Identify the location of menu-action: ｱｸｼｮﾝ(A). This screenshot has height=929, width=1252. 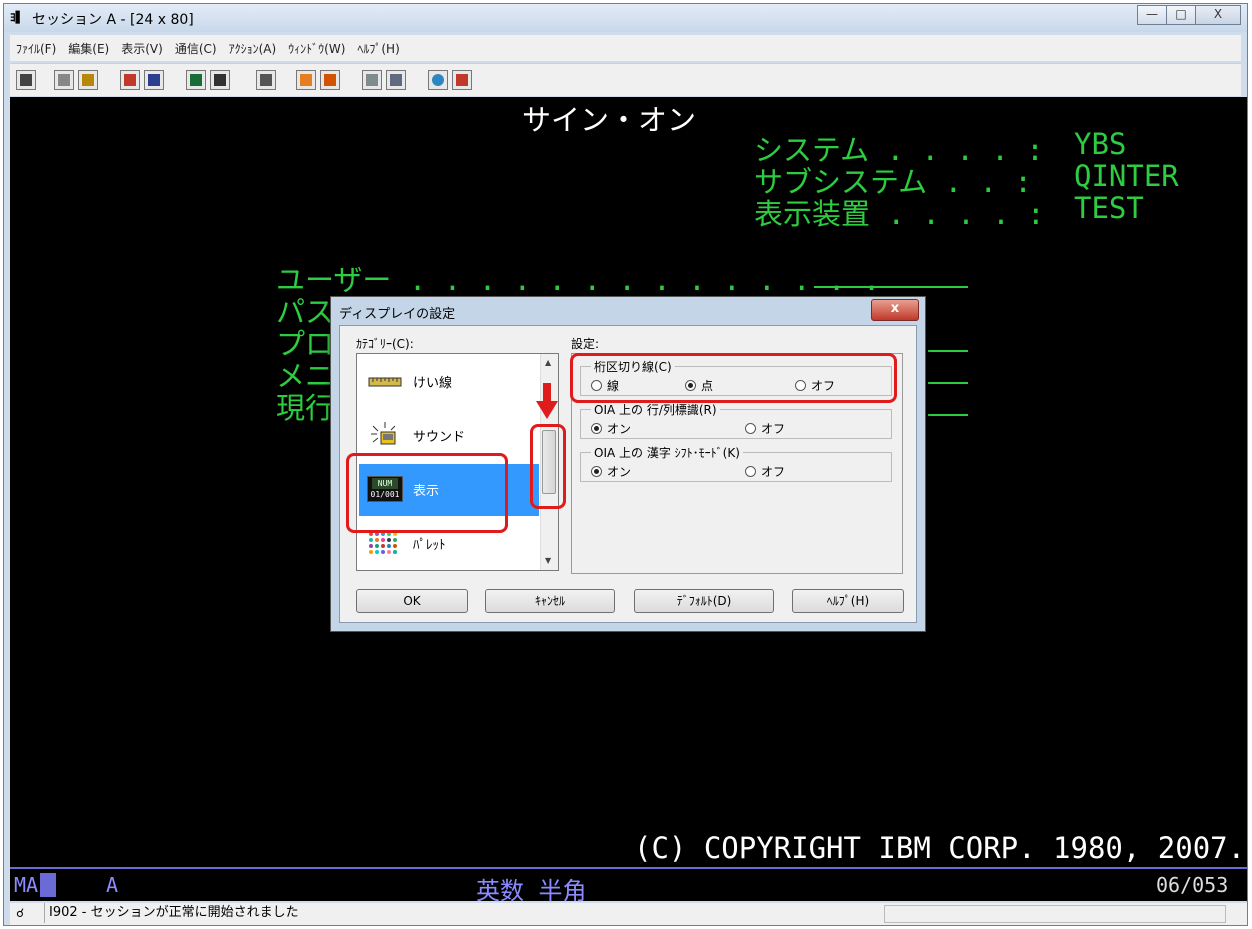
(253, 48).